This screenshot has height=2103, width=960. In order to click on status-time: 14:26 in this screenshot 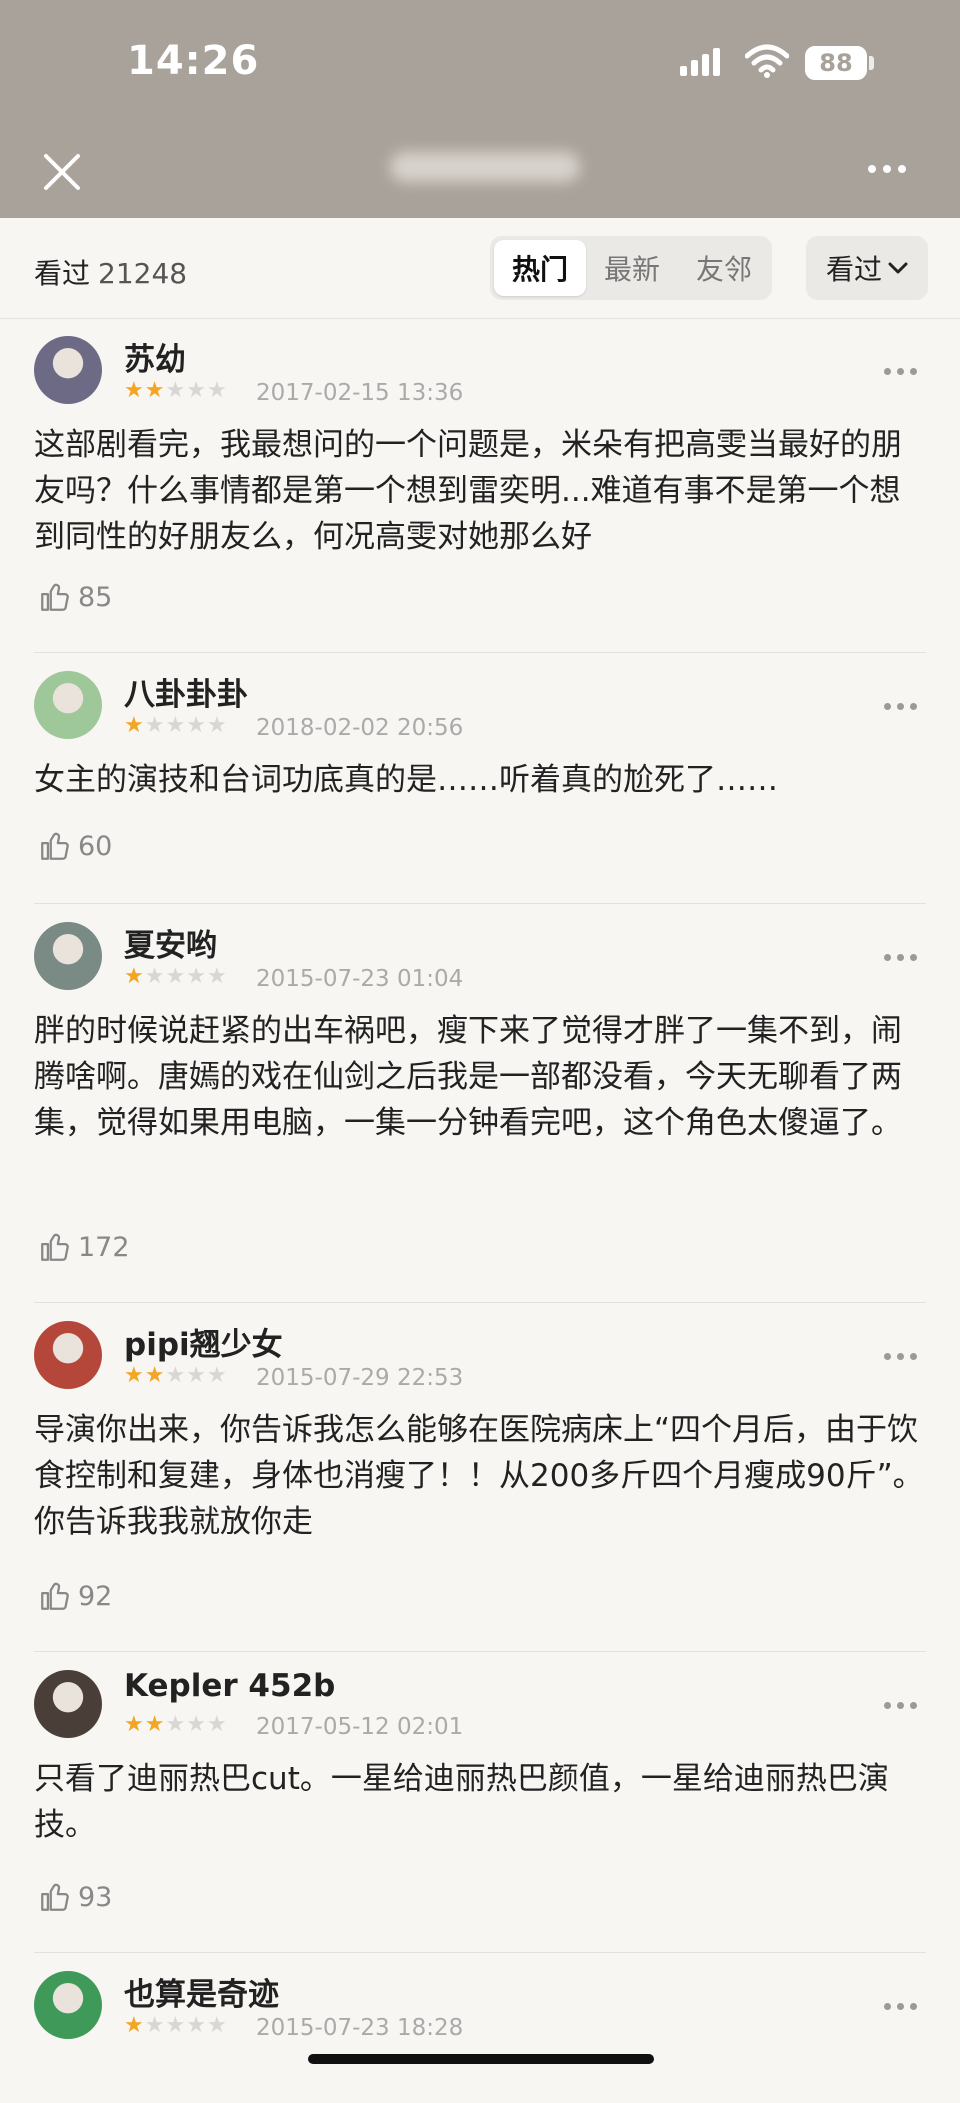, I will do `click(193, 61)`.